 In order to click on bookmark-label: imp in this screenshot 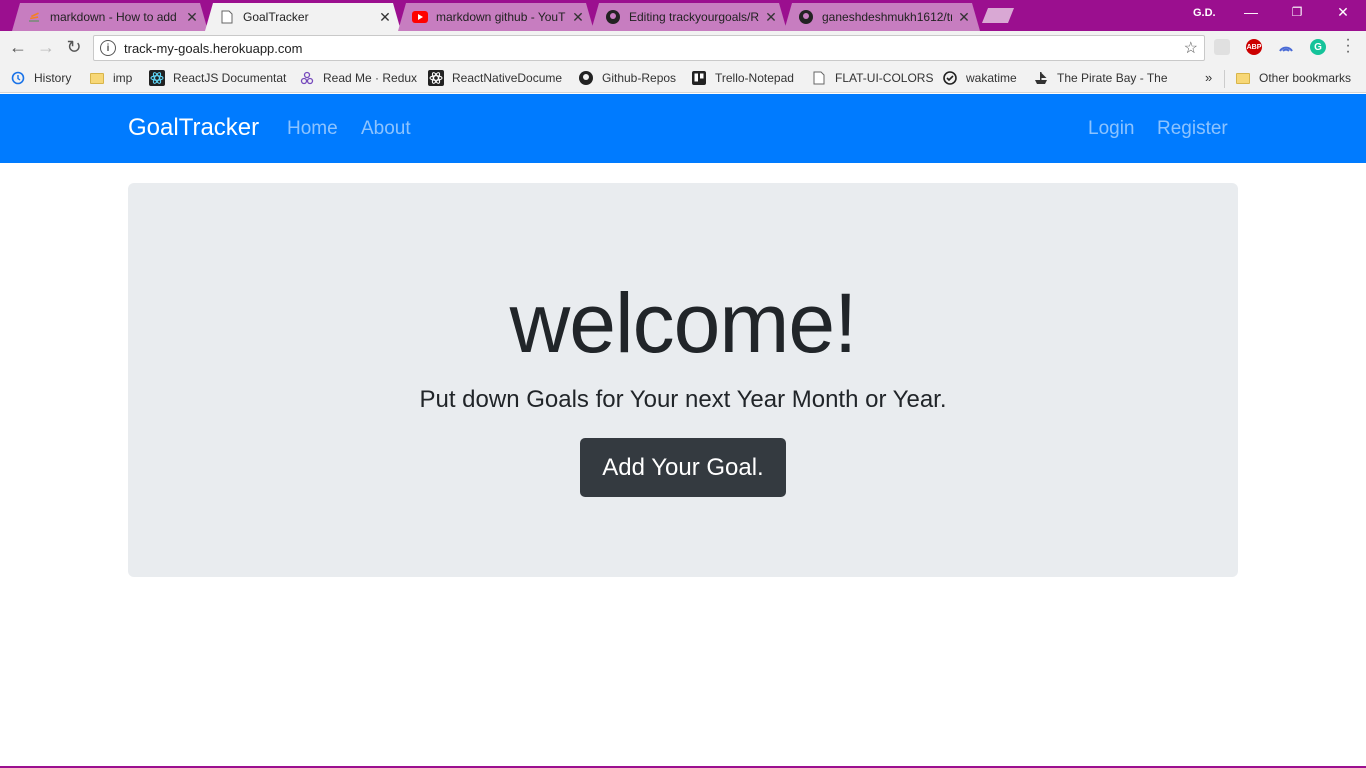, I will do `click(123, 78)`.